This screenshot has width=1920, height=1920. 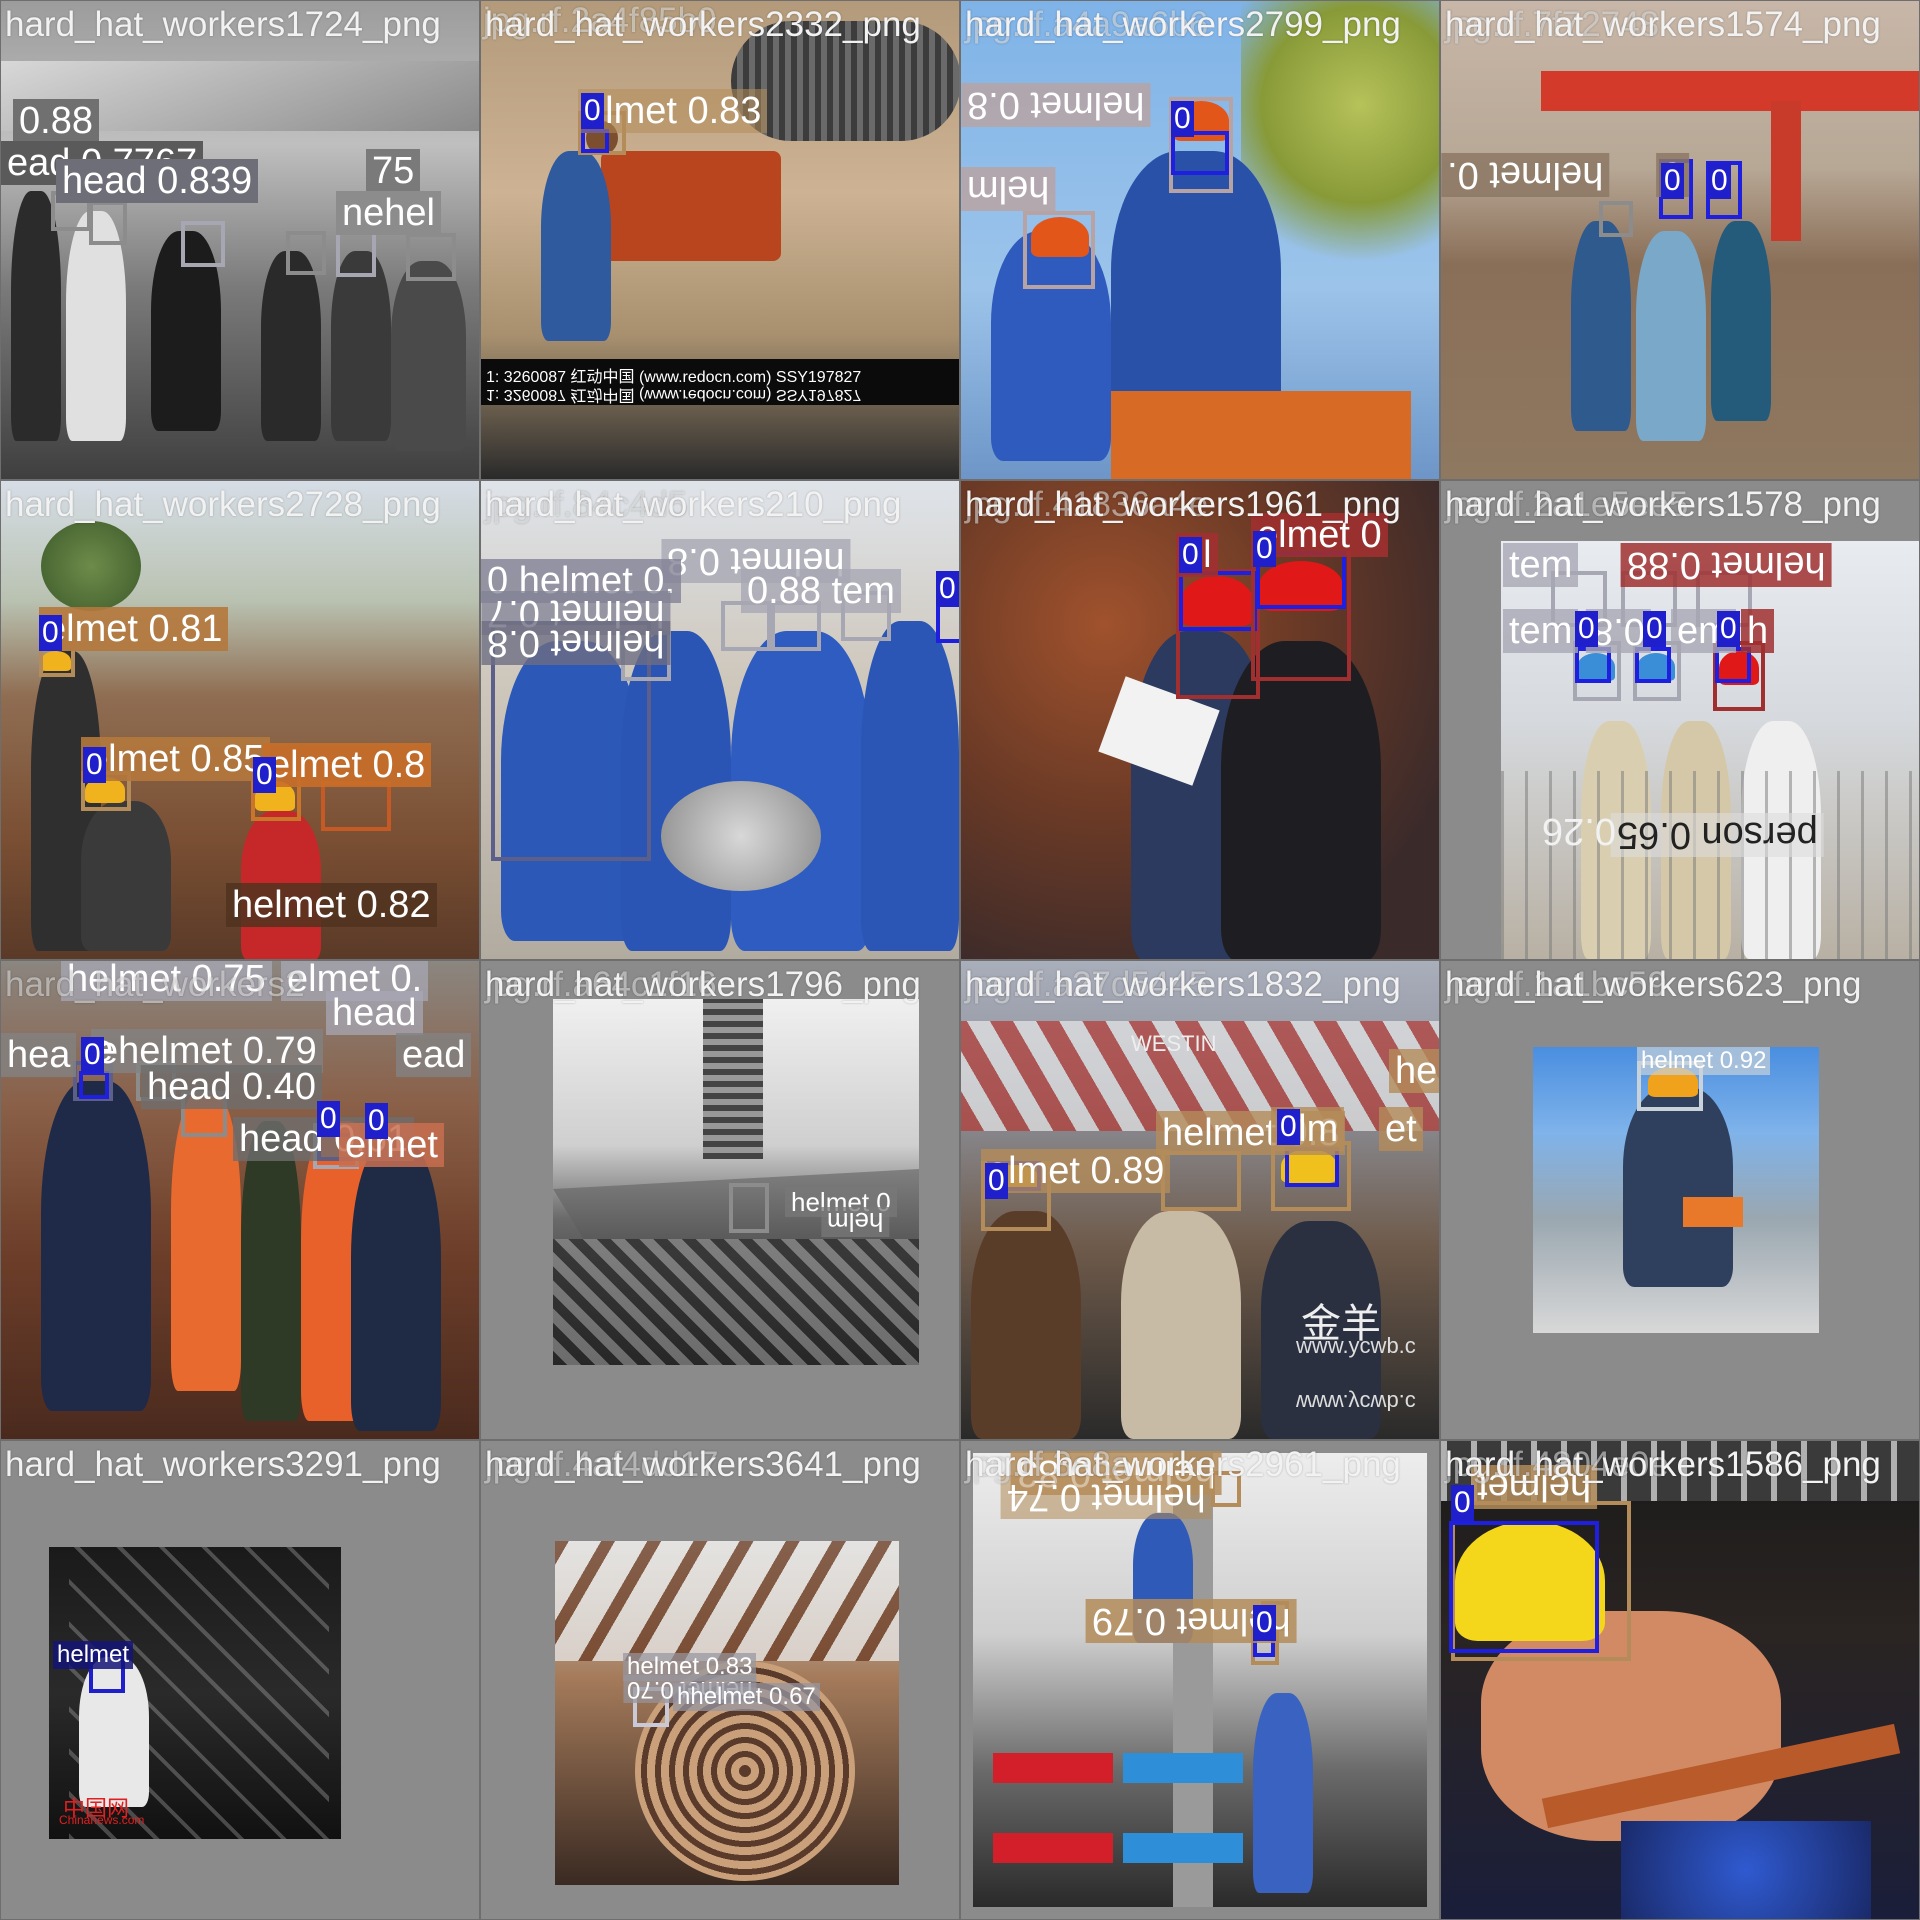 What do you see at coordinates (1710, 865) in the screenshot?
I see `scaffold-shape` at bounding box center [1710, 865].